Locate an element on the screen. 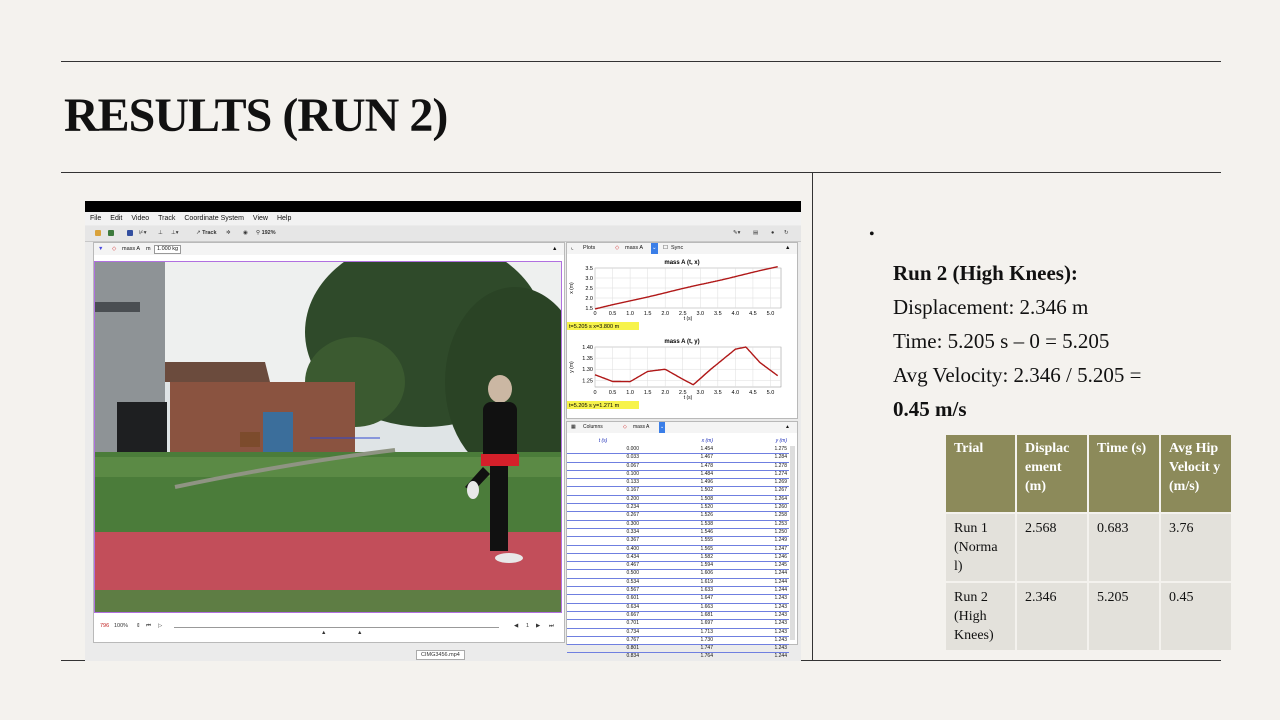  table-row: 0.801 1.747 1.243 is located at coordinates (678, 649).